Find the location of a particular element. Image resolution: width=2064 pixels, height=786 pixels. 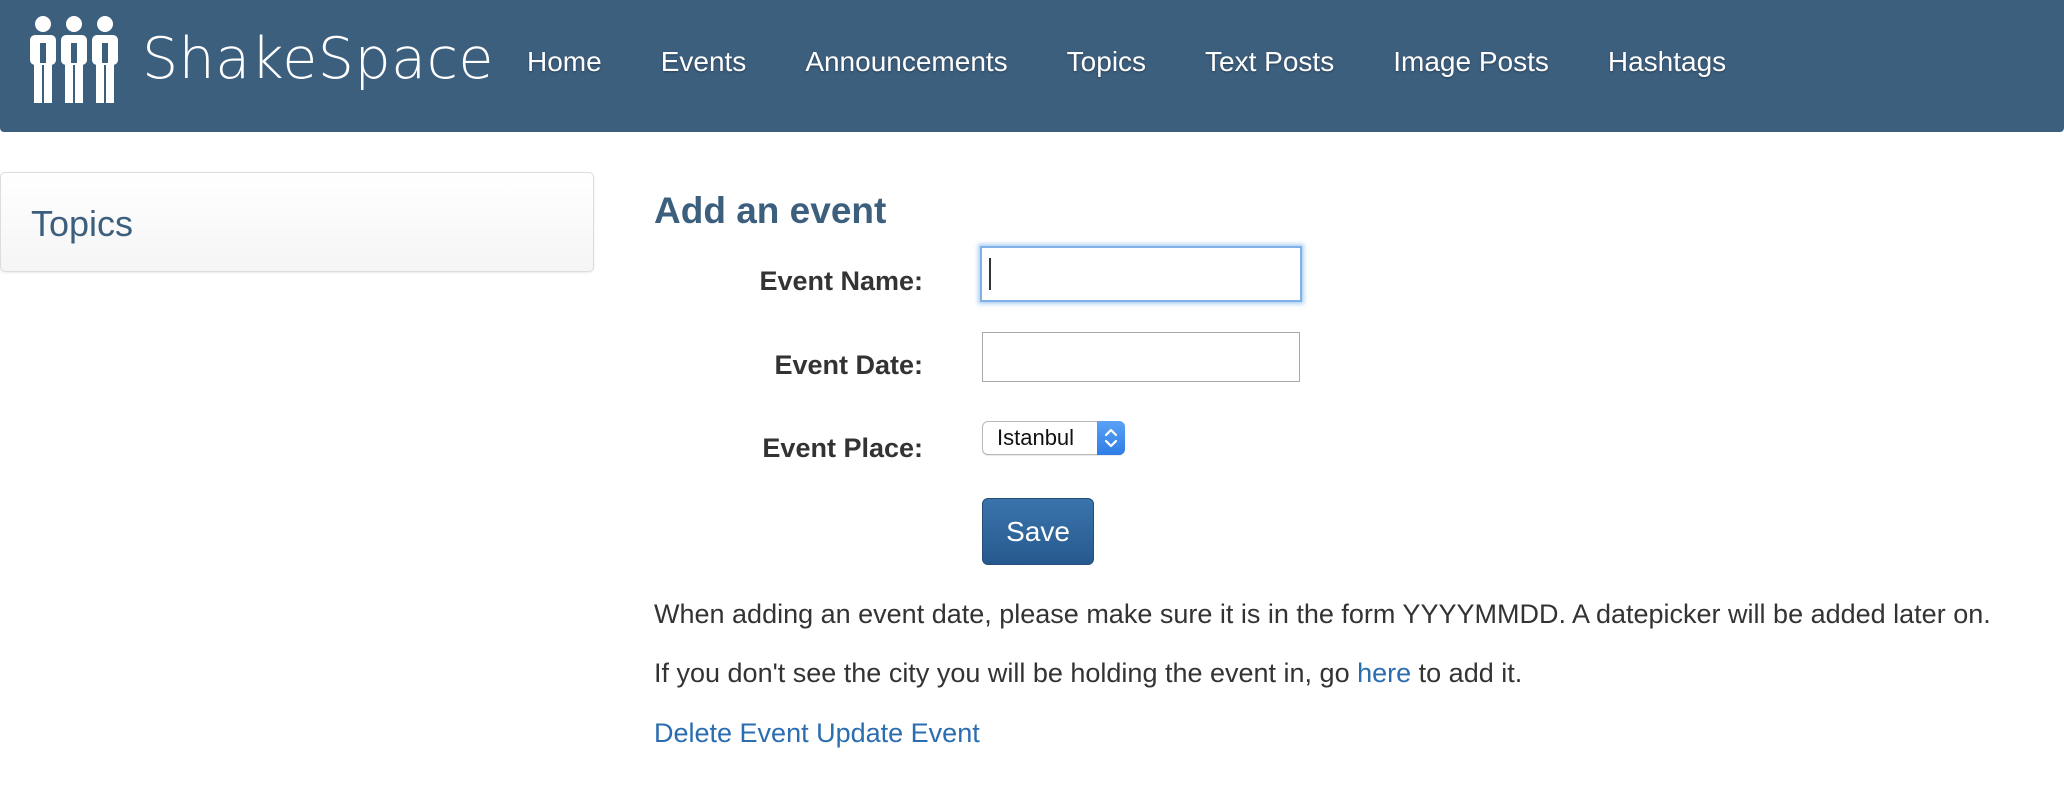

event-actions: Delete Event Update Event is located at coordinates (817, 733).